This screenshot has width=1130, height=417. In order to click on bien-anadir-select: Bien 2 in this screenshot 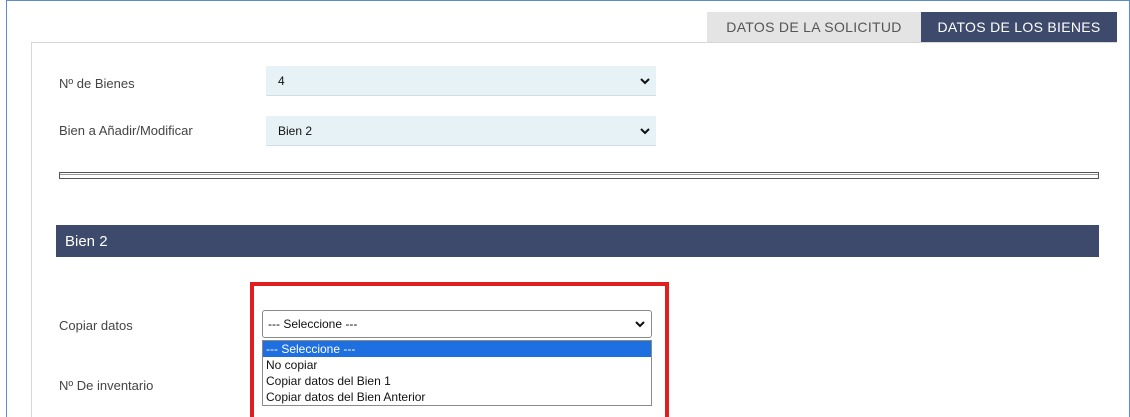, I will do `click(461, 131)`.